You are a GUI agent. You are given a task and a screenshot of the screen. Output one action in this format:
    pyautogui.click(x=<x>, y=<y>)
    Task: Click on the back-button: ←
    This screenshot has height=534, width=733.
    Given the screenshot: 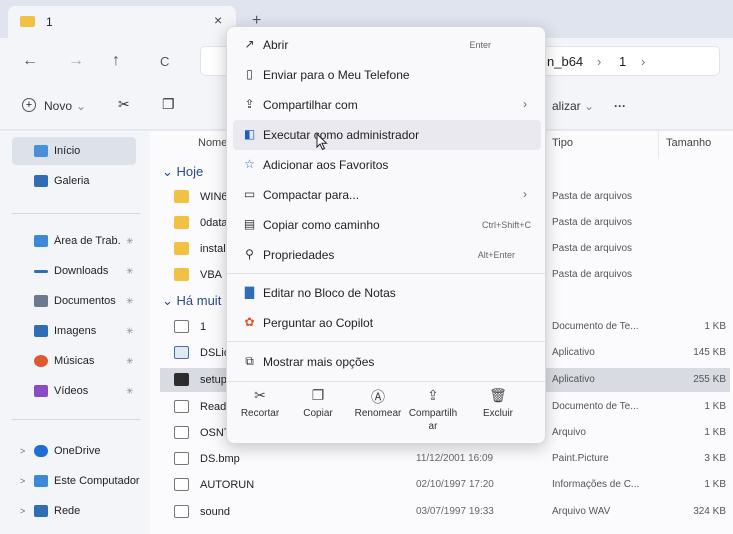 What is the action you would take?
    pyautogui.click(x=30, y=61)
    